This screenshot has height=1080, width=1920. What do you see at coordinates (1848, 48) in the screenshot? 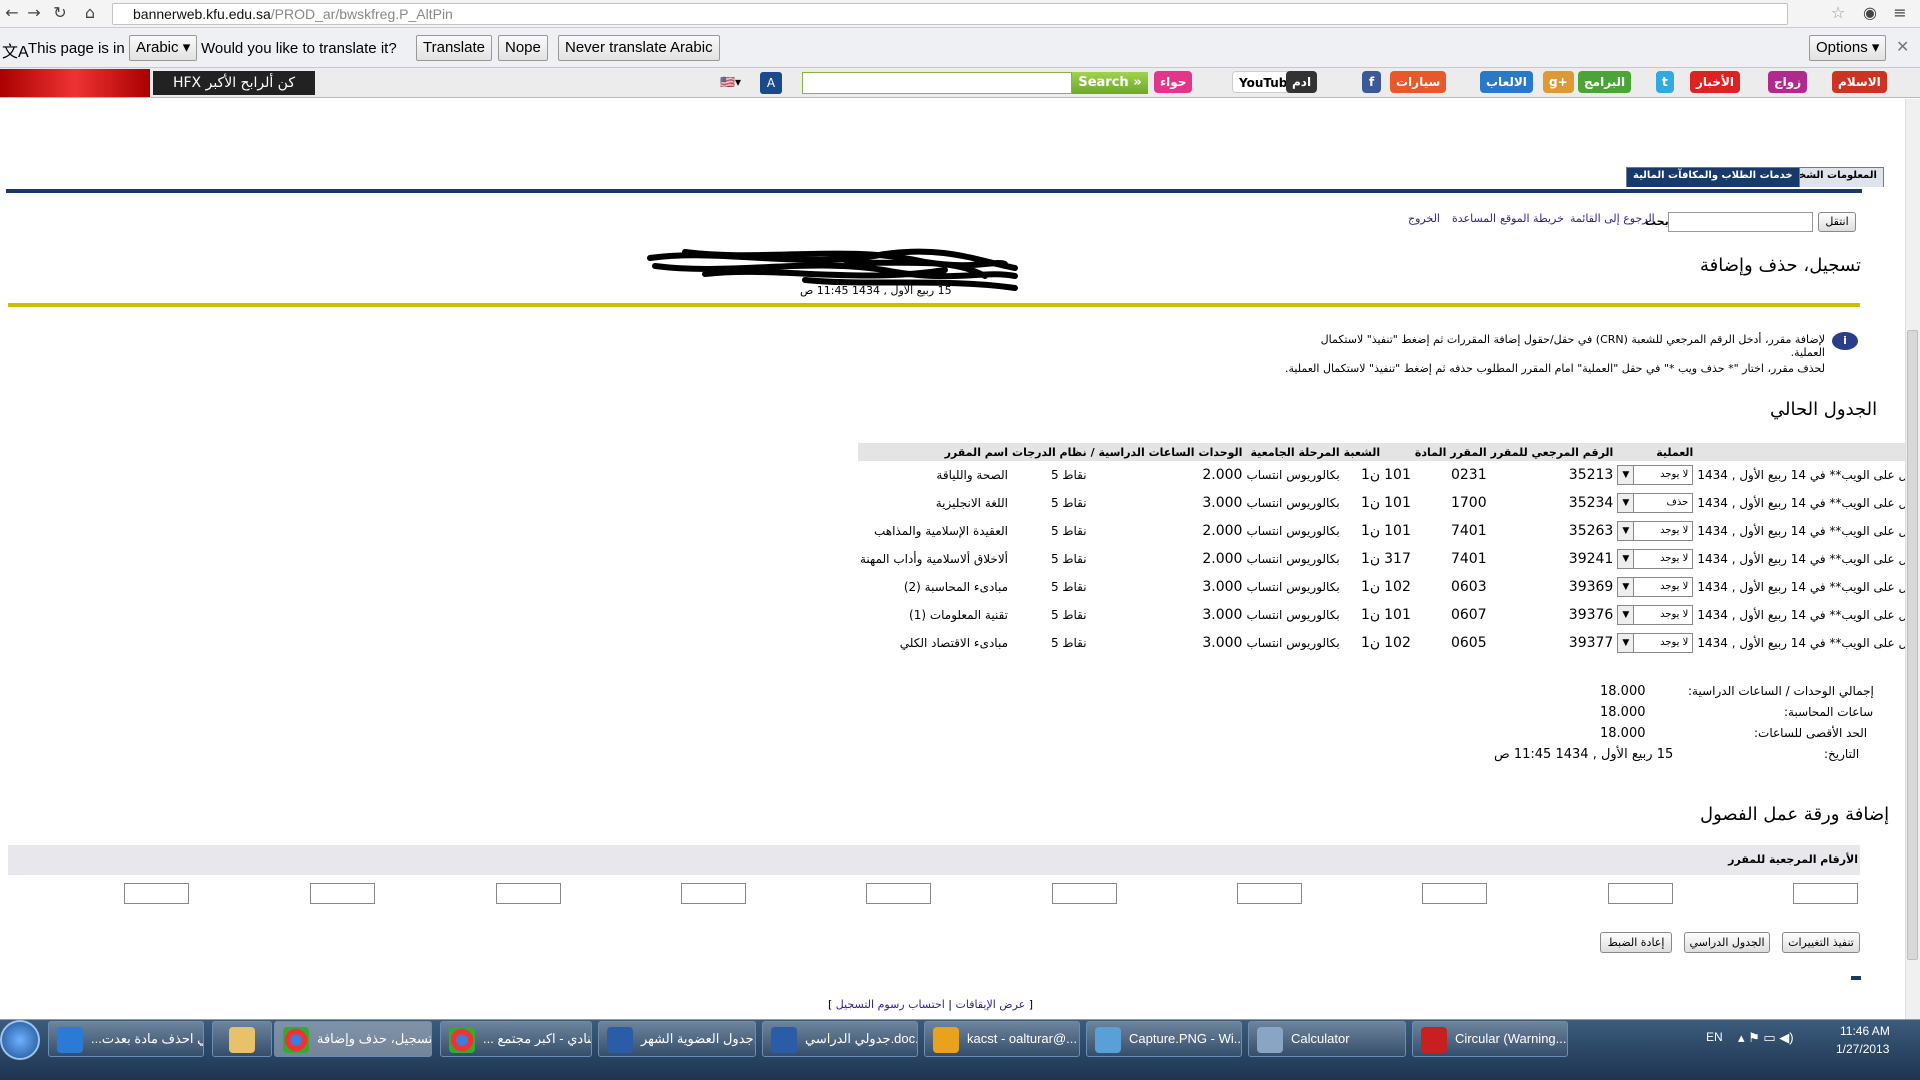
I see `options-button: Options ▾` at bounding box center [1848, 48].